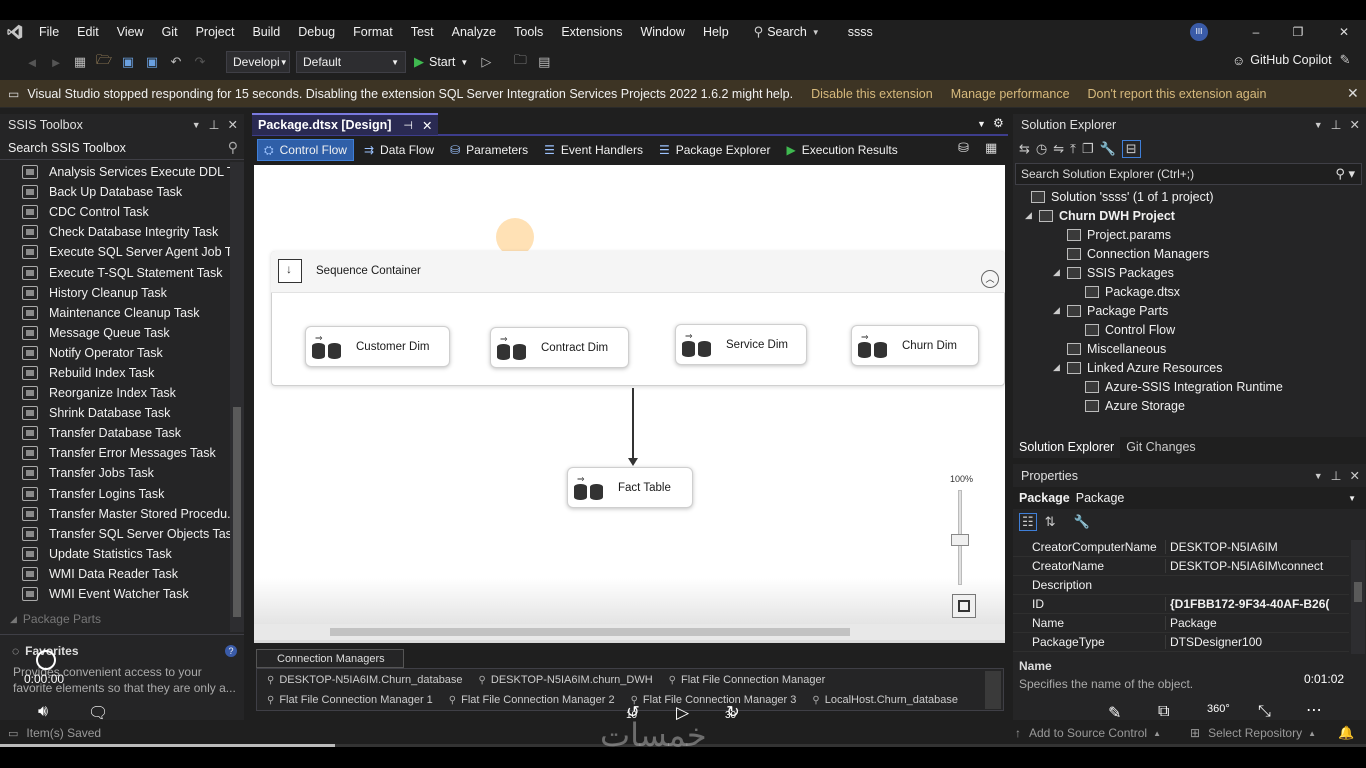 The height and width of the screenshot is (768, 1366). Describe the element at coordinates (49, 32) in the screenshot. I see `menu-item-file: File` at that location.